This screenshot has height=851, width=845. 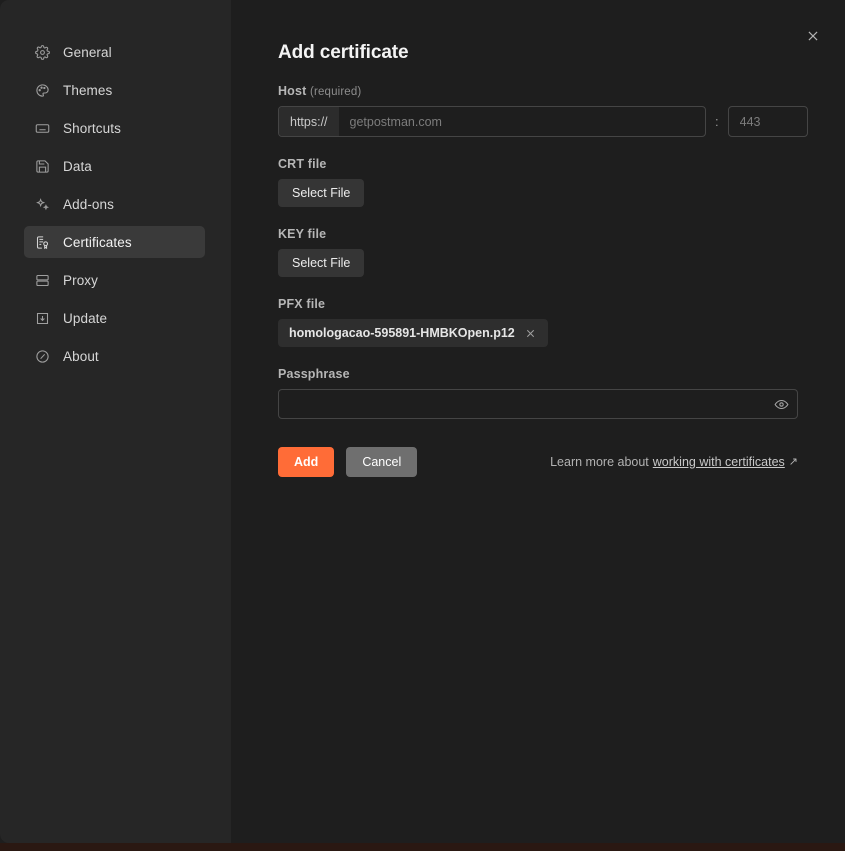 What do you see at coordinates (561, 252) in the screenshot?
I see `key-file-block: KEY file Select File` at bounding box center [561, 252].